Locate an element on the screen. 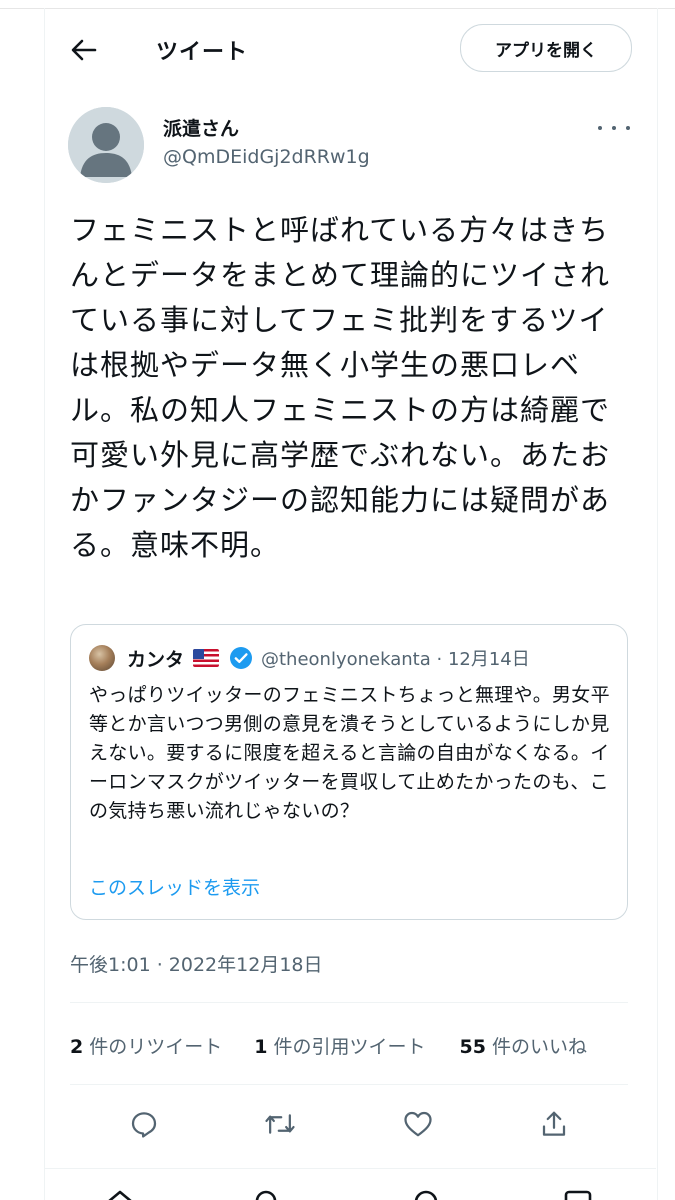 The width and height of the screenshot is (675, 1200). more-options-button is located at coordinates (614, 128).